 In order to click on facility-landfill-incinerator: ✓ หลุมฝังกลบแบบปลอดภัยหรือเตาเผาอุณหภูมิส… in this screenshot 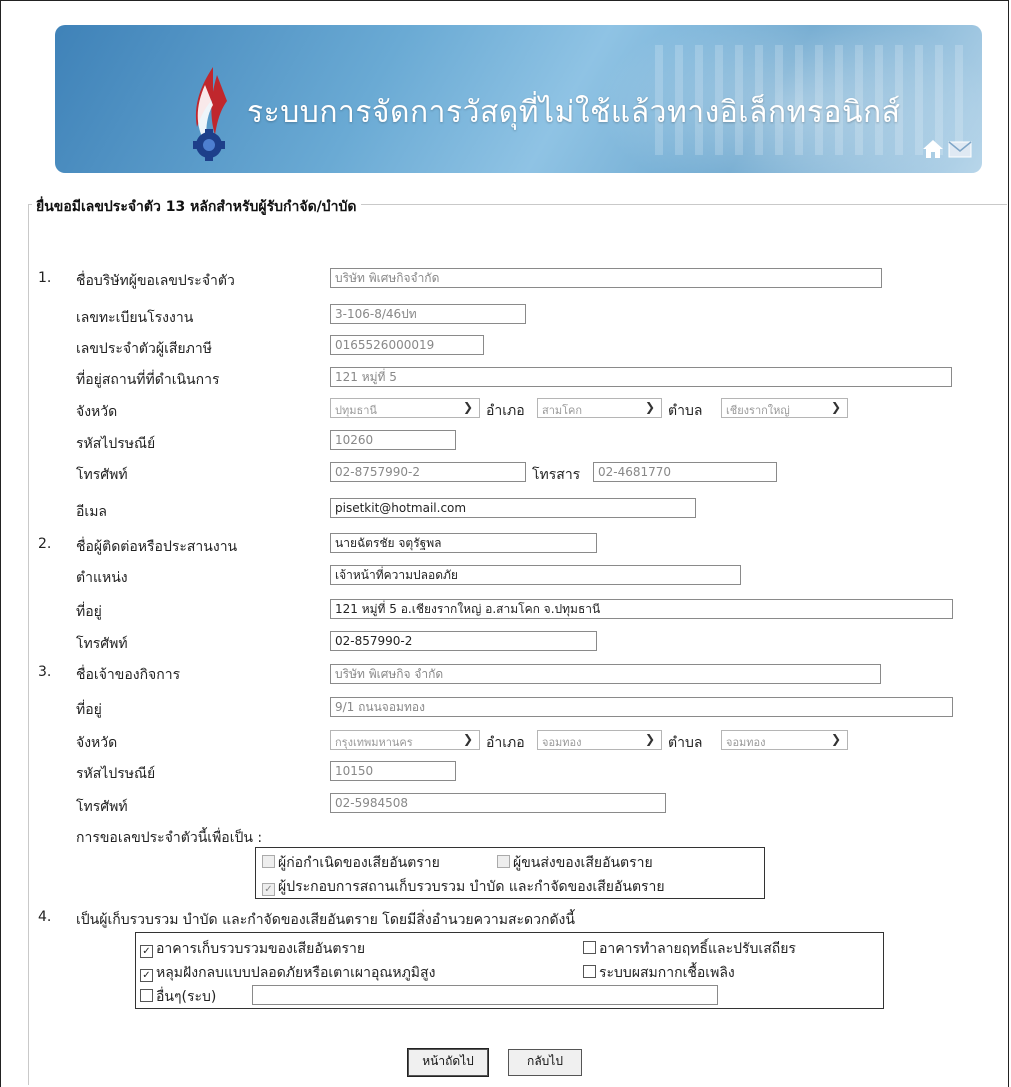, I will do `click(287, 973)`.